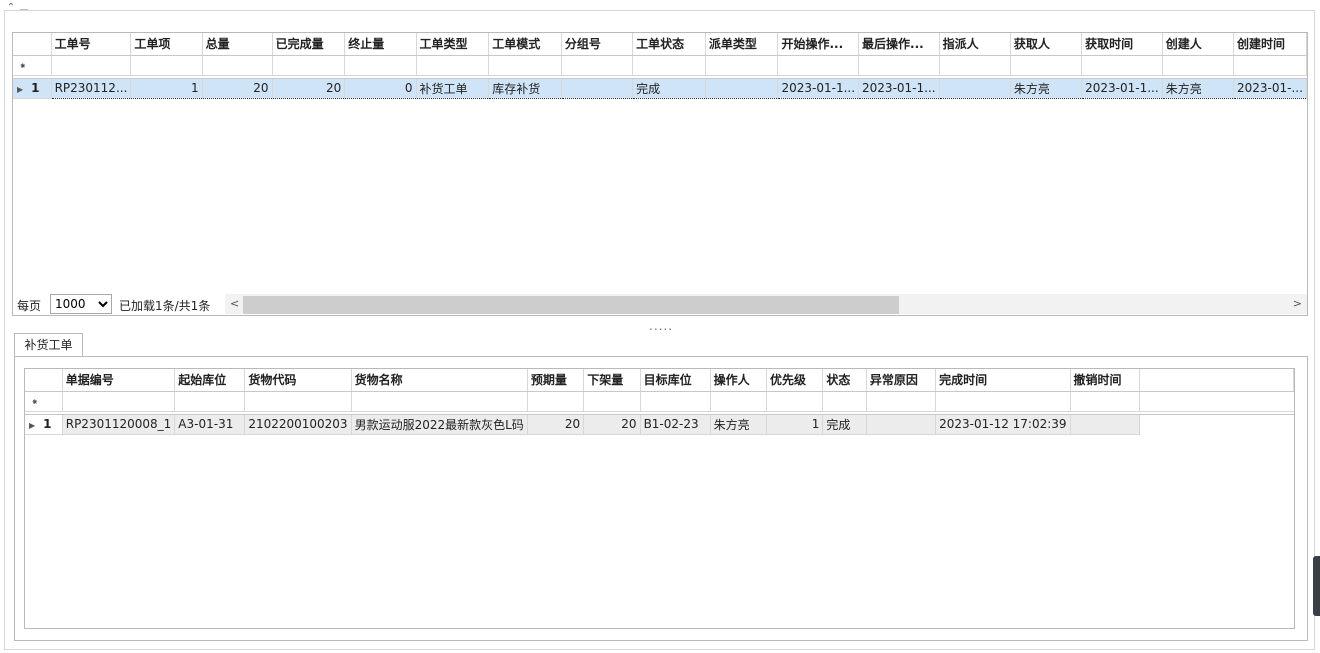 The width and height of the screenshot is (1320, 653). What do you see at coordinates (439, 380) in the screenshot?
I see `column-header: 货物名称` at bounding box center [439, 380].